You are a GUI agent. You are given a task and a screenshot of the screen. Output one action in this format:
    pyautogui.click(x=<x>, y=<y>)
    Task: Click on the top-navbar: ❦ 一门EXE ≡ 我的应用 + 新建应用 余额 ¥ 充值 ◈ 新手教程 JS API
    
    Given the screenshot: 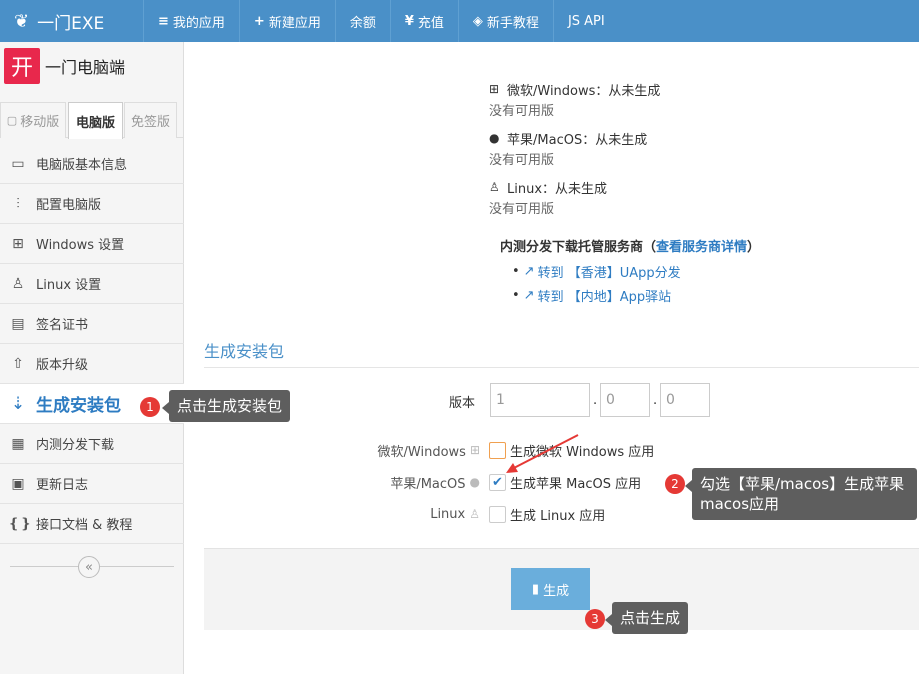 What is the action you would take?
    pyautogui.click(x=459, y=21)
    